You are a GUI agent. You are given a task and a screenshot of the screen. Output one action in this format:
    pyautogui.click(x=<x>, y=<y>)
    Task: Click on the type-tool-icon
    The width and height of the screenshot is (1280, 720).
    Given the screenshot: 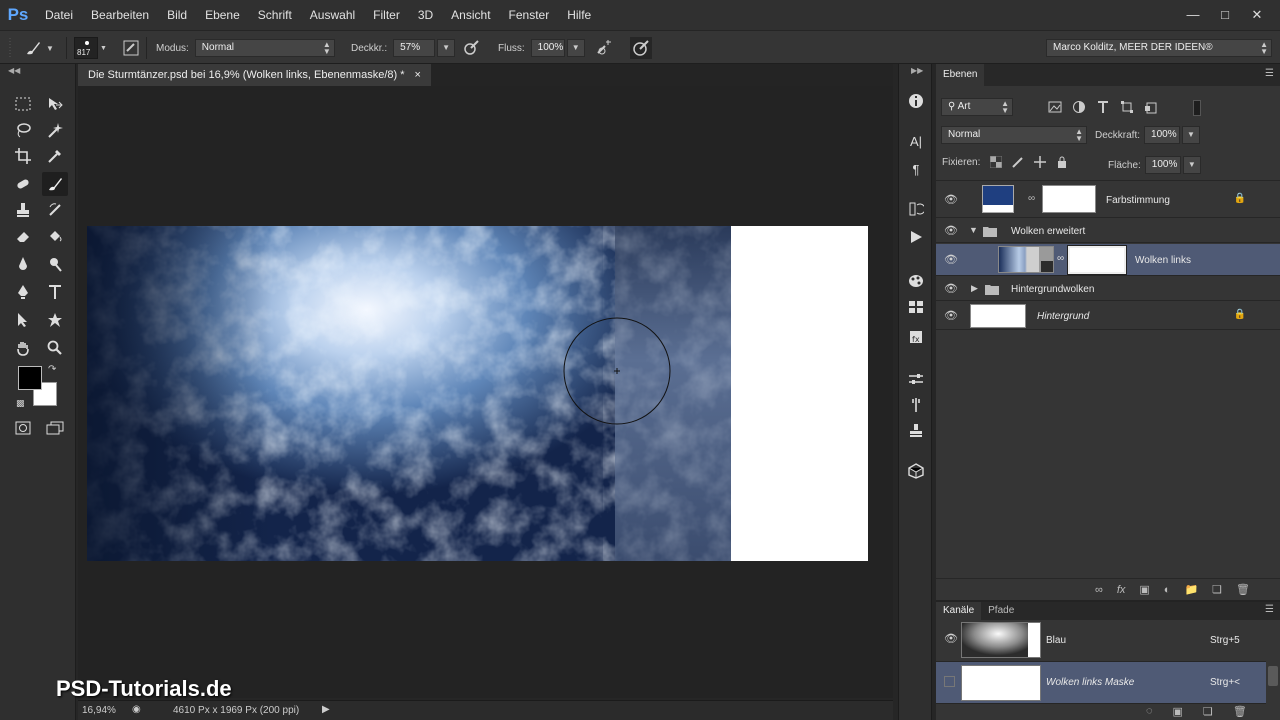 What is the action you would take?
    pyautogui.click(x=55, y=292)
    